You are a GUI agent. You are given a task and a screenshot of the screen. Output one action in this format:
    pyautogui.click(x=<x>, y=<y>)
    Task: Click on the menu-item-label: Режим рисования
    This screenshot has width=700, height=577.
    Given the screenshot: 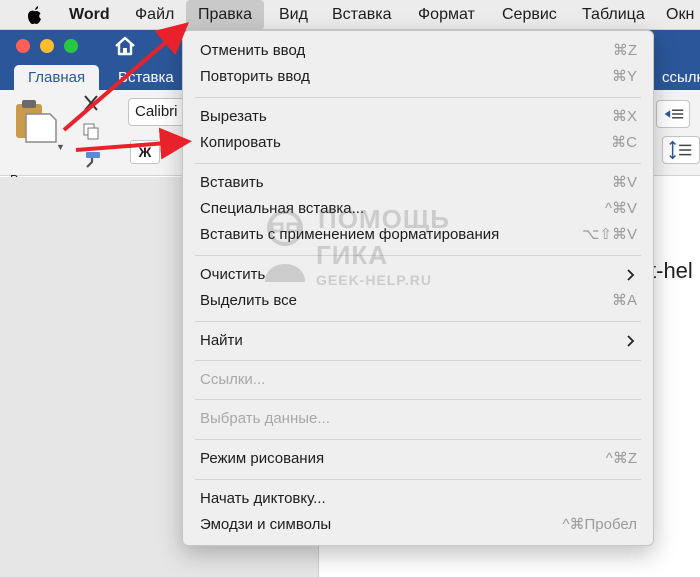 What is the action you would take?
    pyautogui.click(x=262, y=458)
    